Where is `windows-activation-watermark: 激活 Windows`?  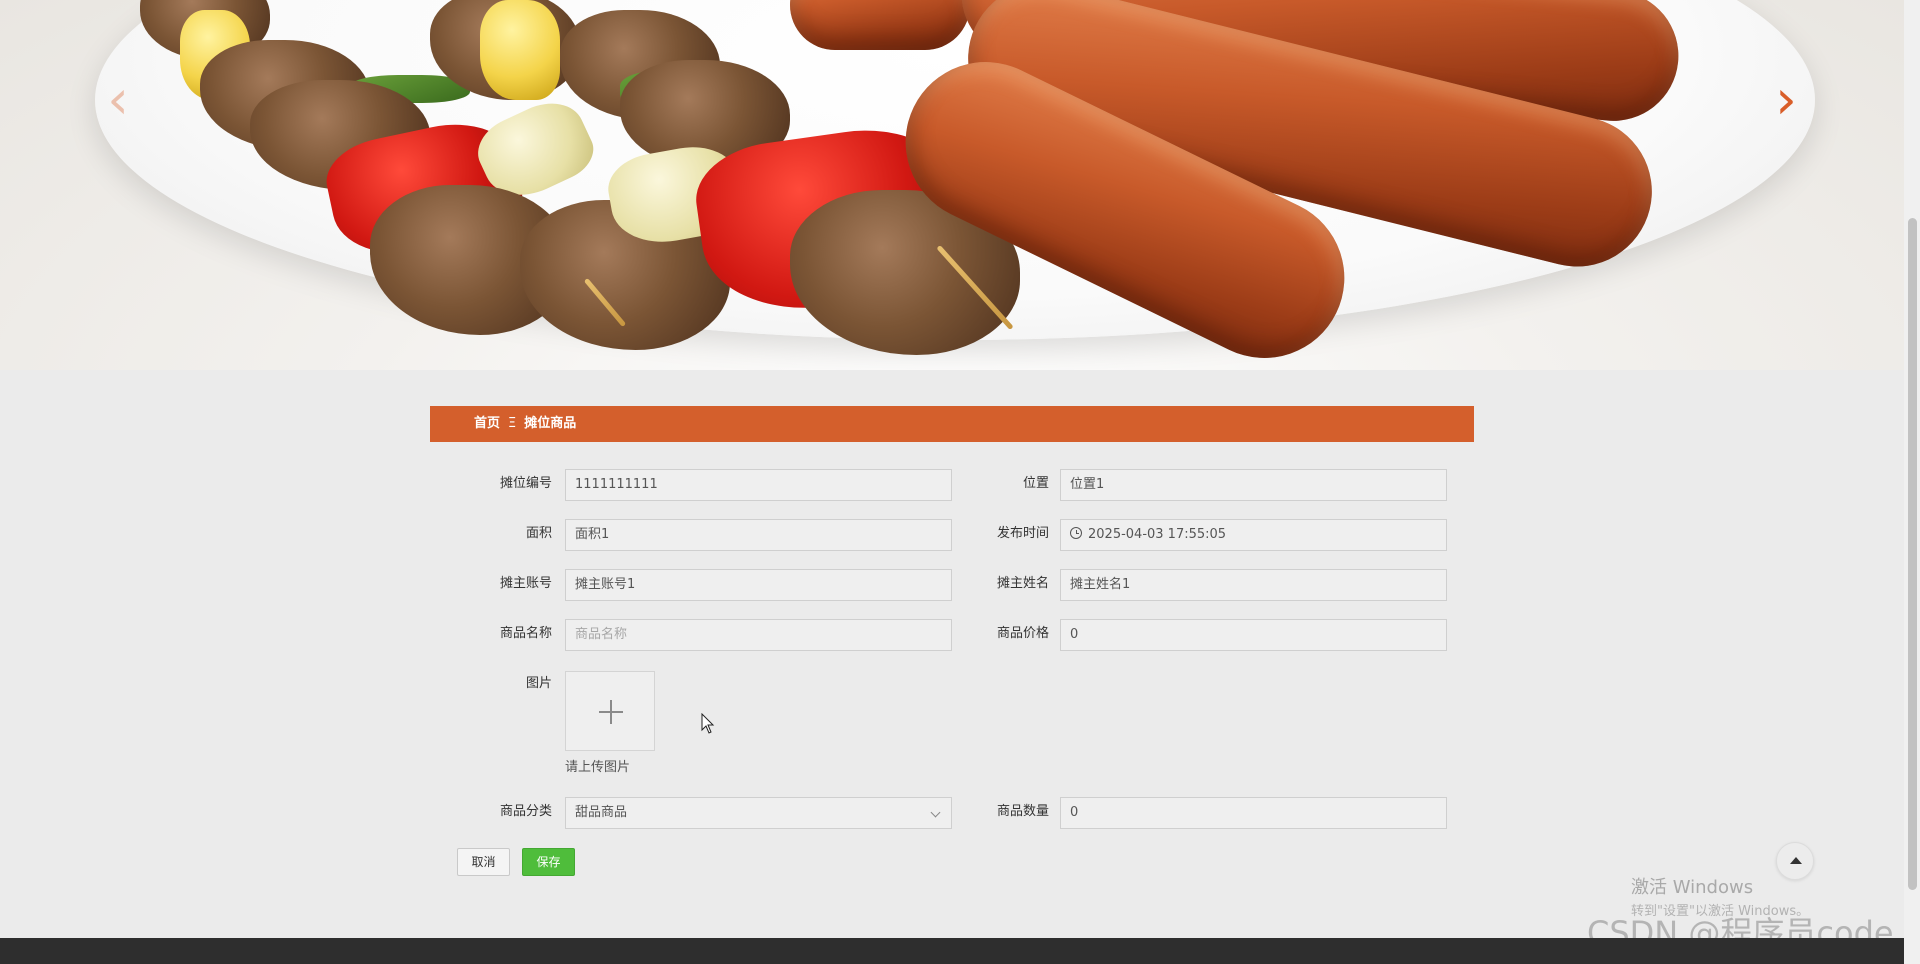 windows-activation-watermark: 激活 Windows is located at coordinates (1692, 887).